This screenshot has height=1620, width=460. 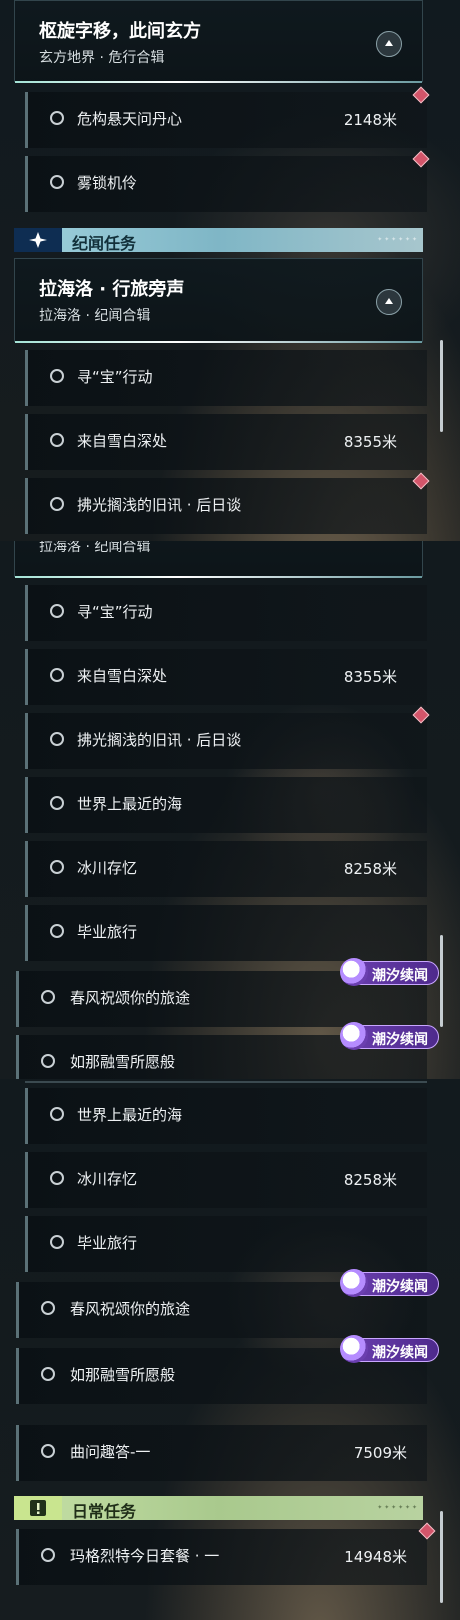 I want to click on exclamation-icon, so click(x=38, y=1508).